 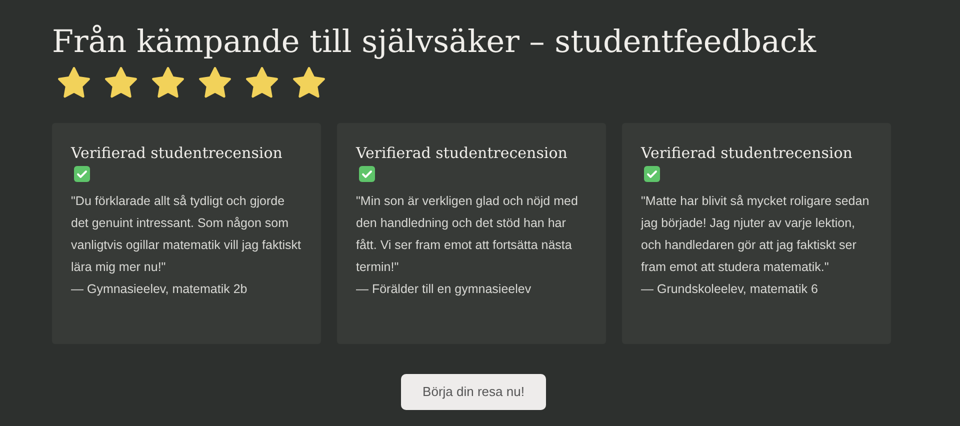 What do you see at coordinates (755, 234) in the screenshot?
I see `review-quote: "Matte har blivit så mycket roligare sedan jag började! Jag njuter av varje lektion, och handledaren gör att jag faktiskt ser fram emot att studera matematik."` at bounding box center [755, 234].